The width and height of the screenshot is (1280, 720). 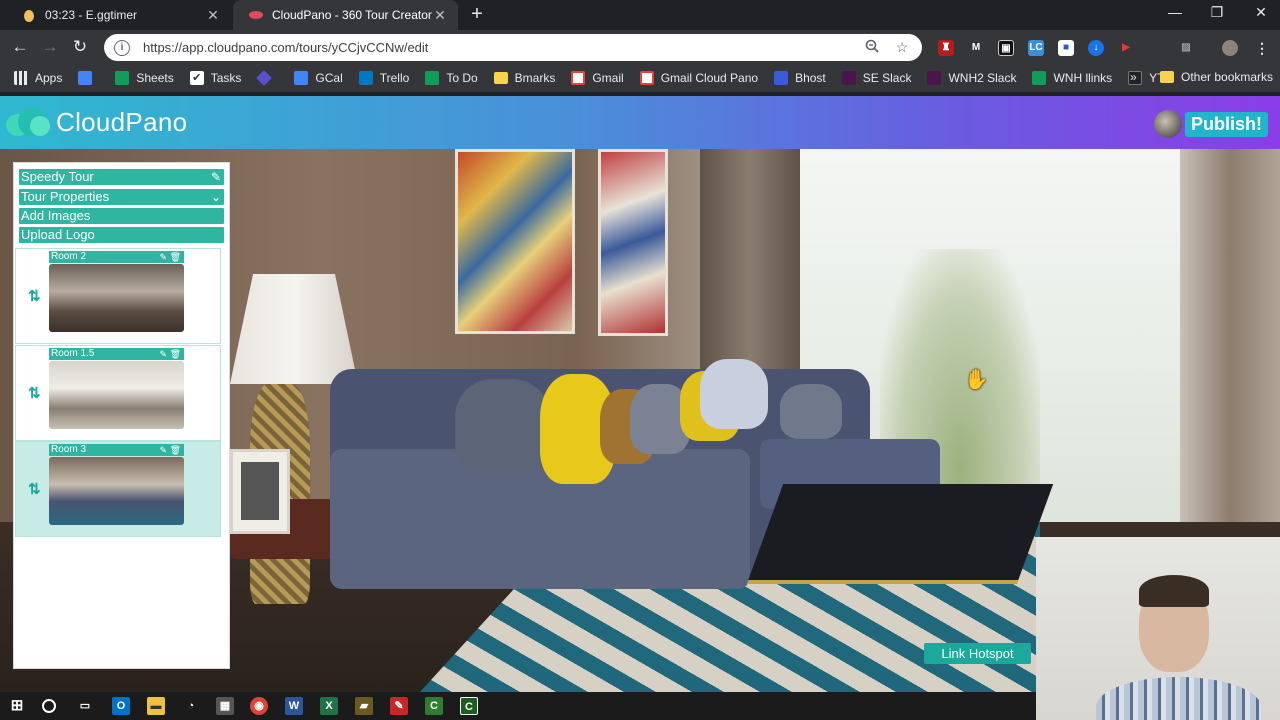 I want to click on profile-avatar, so click(x=1230, y=48).